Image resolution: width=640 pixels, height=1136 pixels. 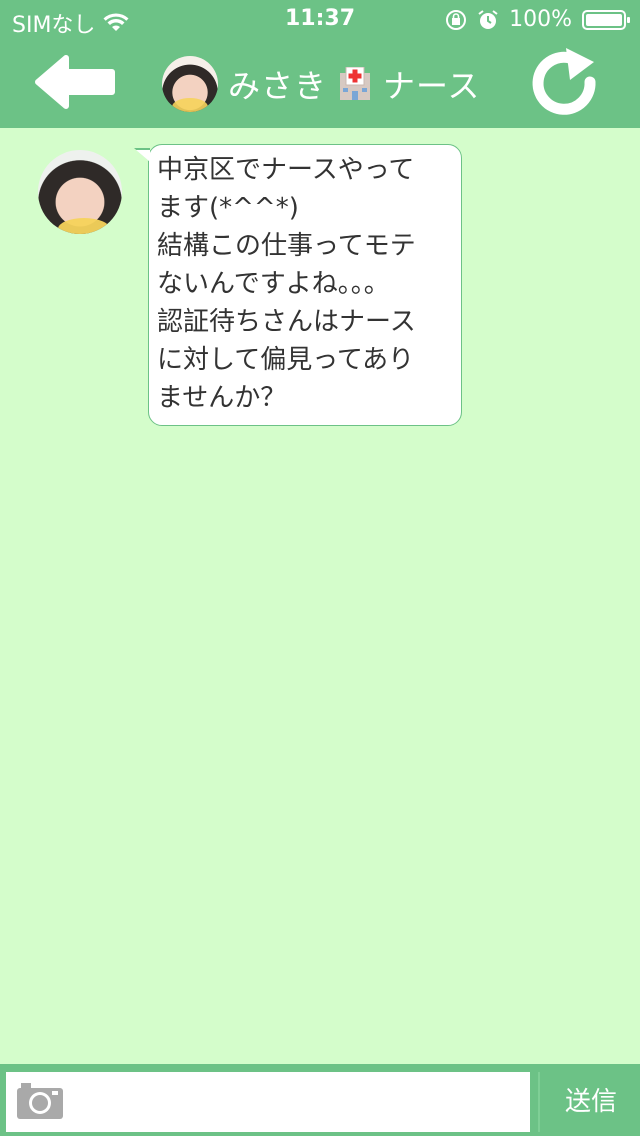 I want to click on refresh-icon, so click(x=564, y=81).